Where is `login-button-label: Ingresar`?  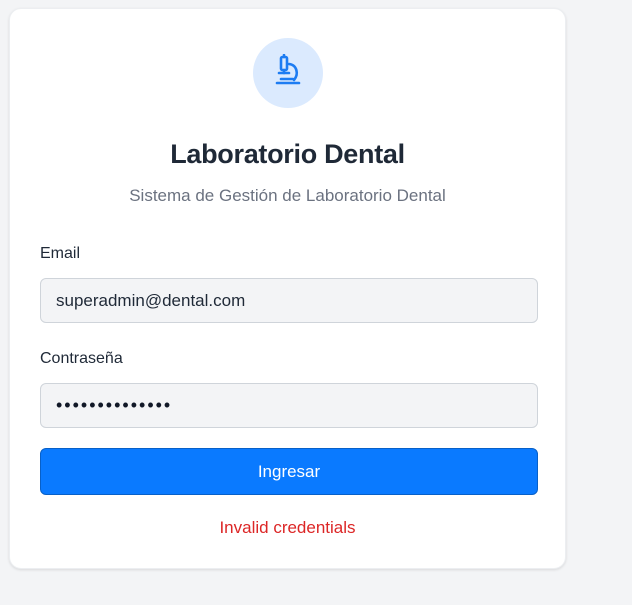
login-button-label: Ingresar is located at coordinates (289, 471).